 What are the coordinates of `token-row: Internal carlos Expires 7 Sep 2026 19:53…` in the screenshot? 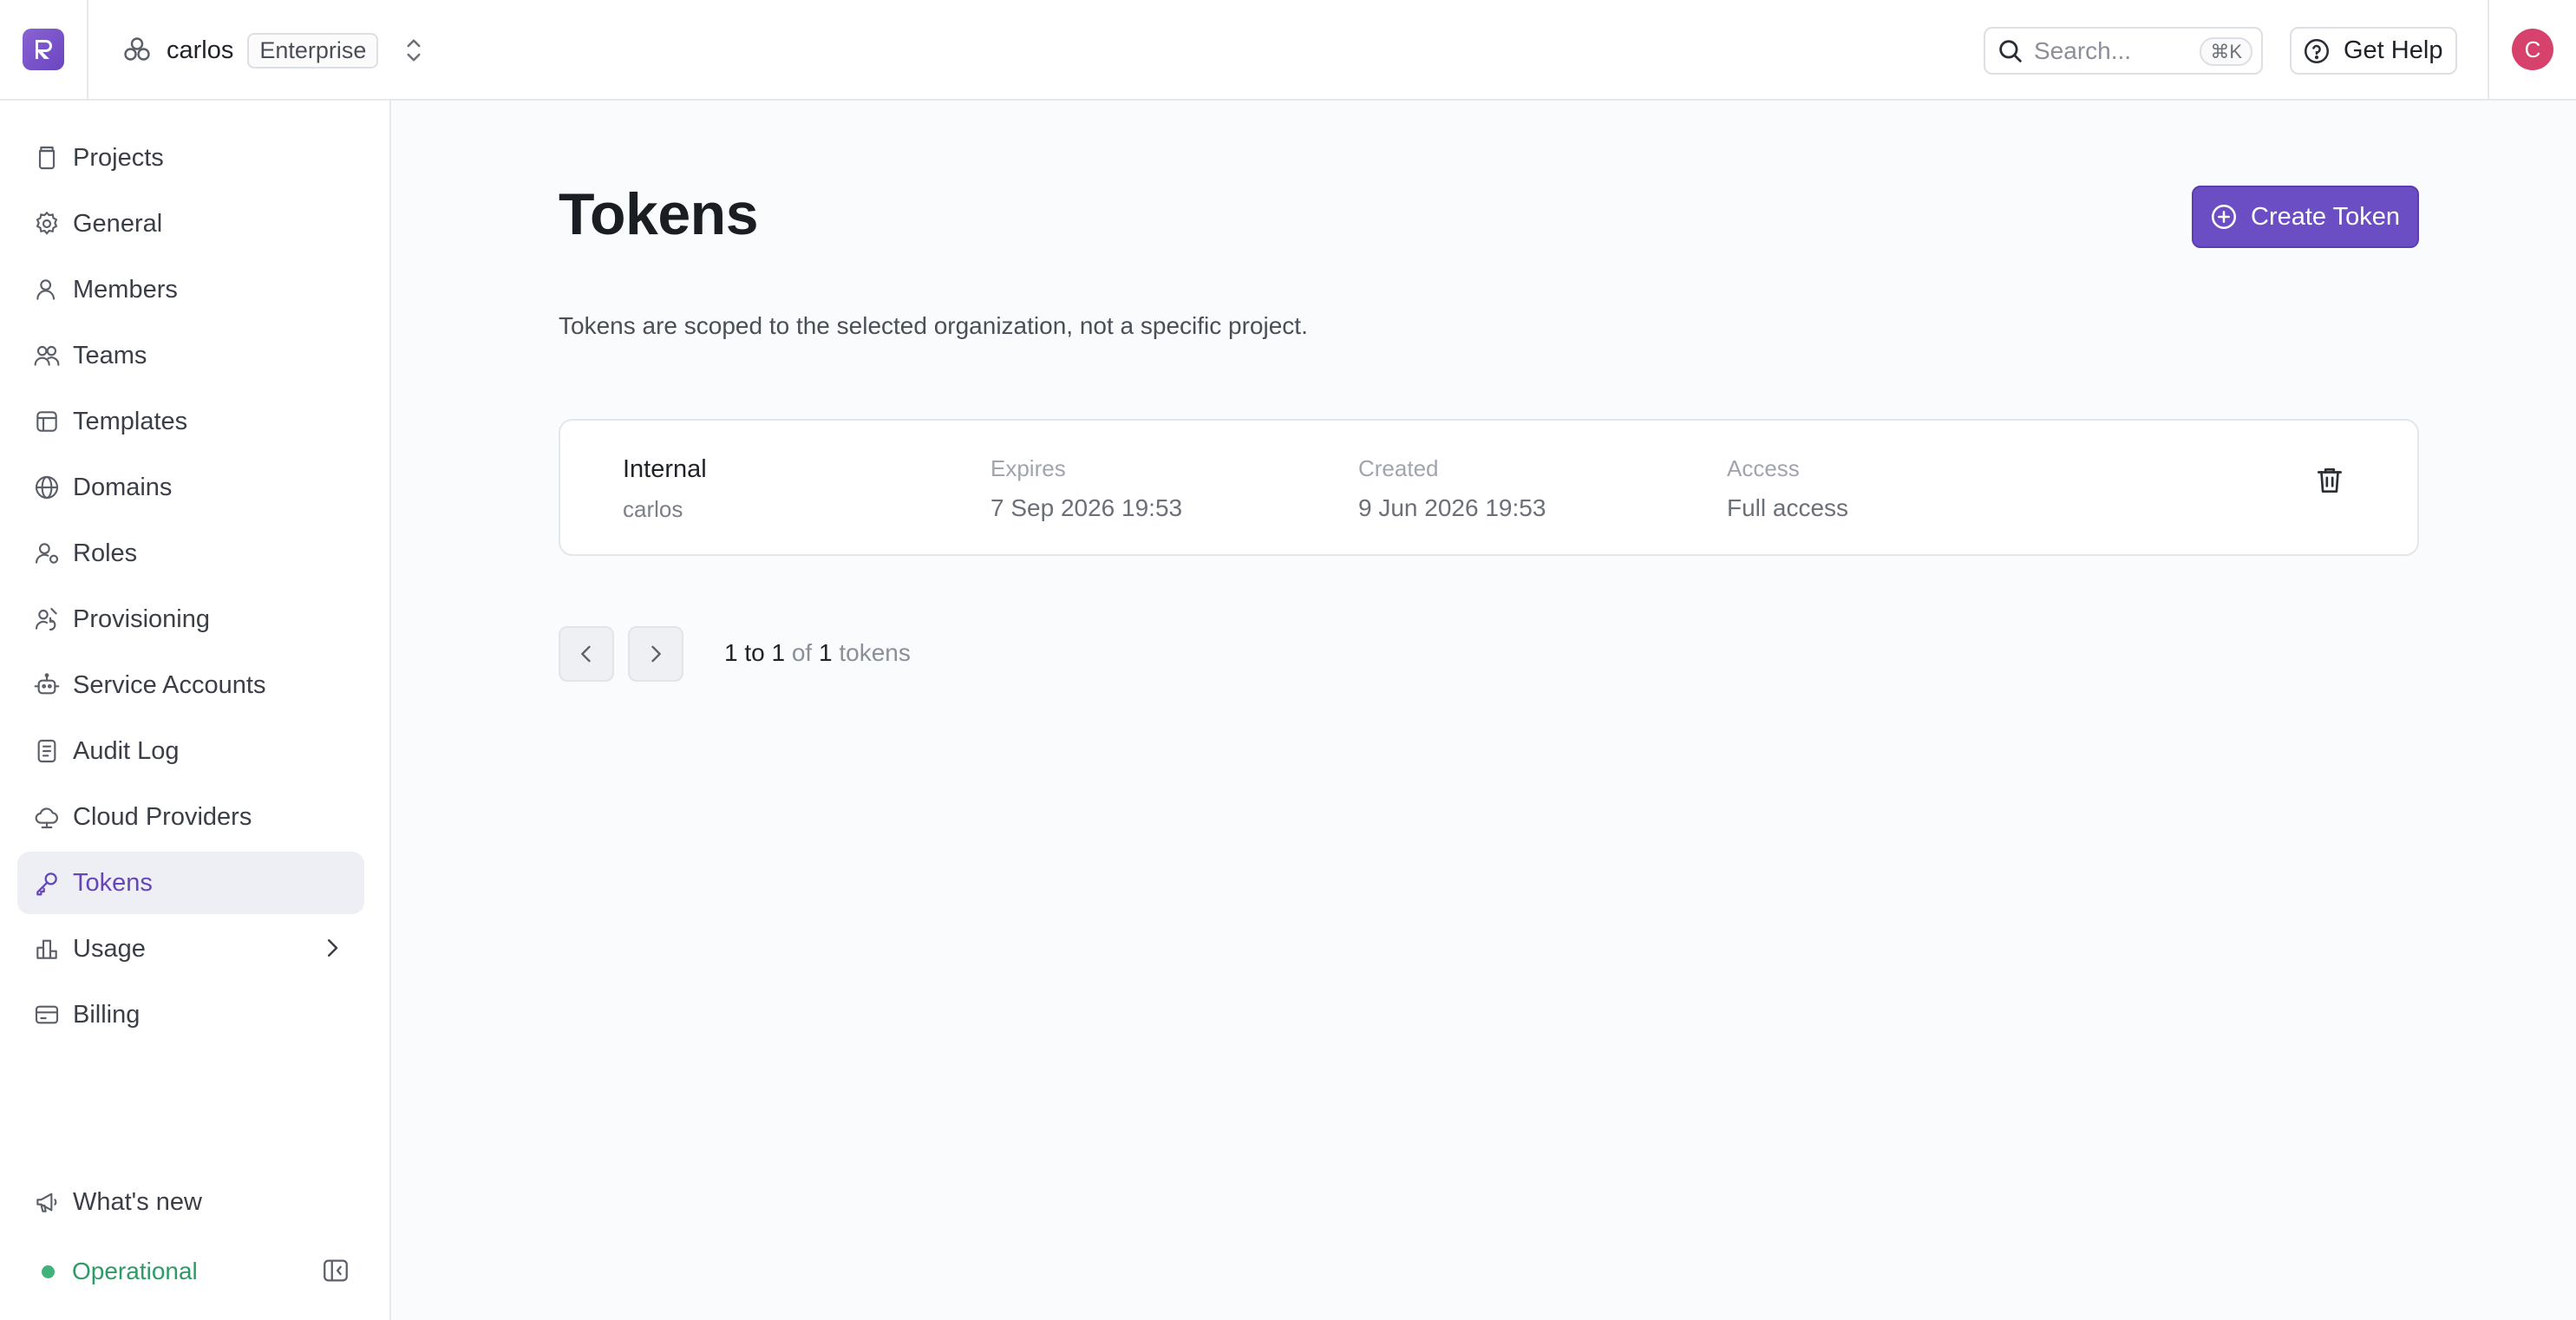 It's located at (1489, 487).